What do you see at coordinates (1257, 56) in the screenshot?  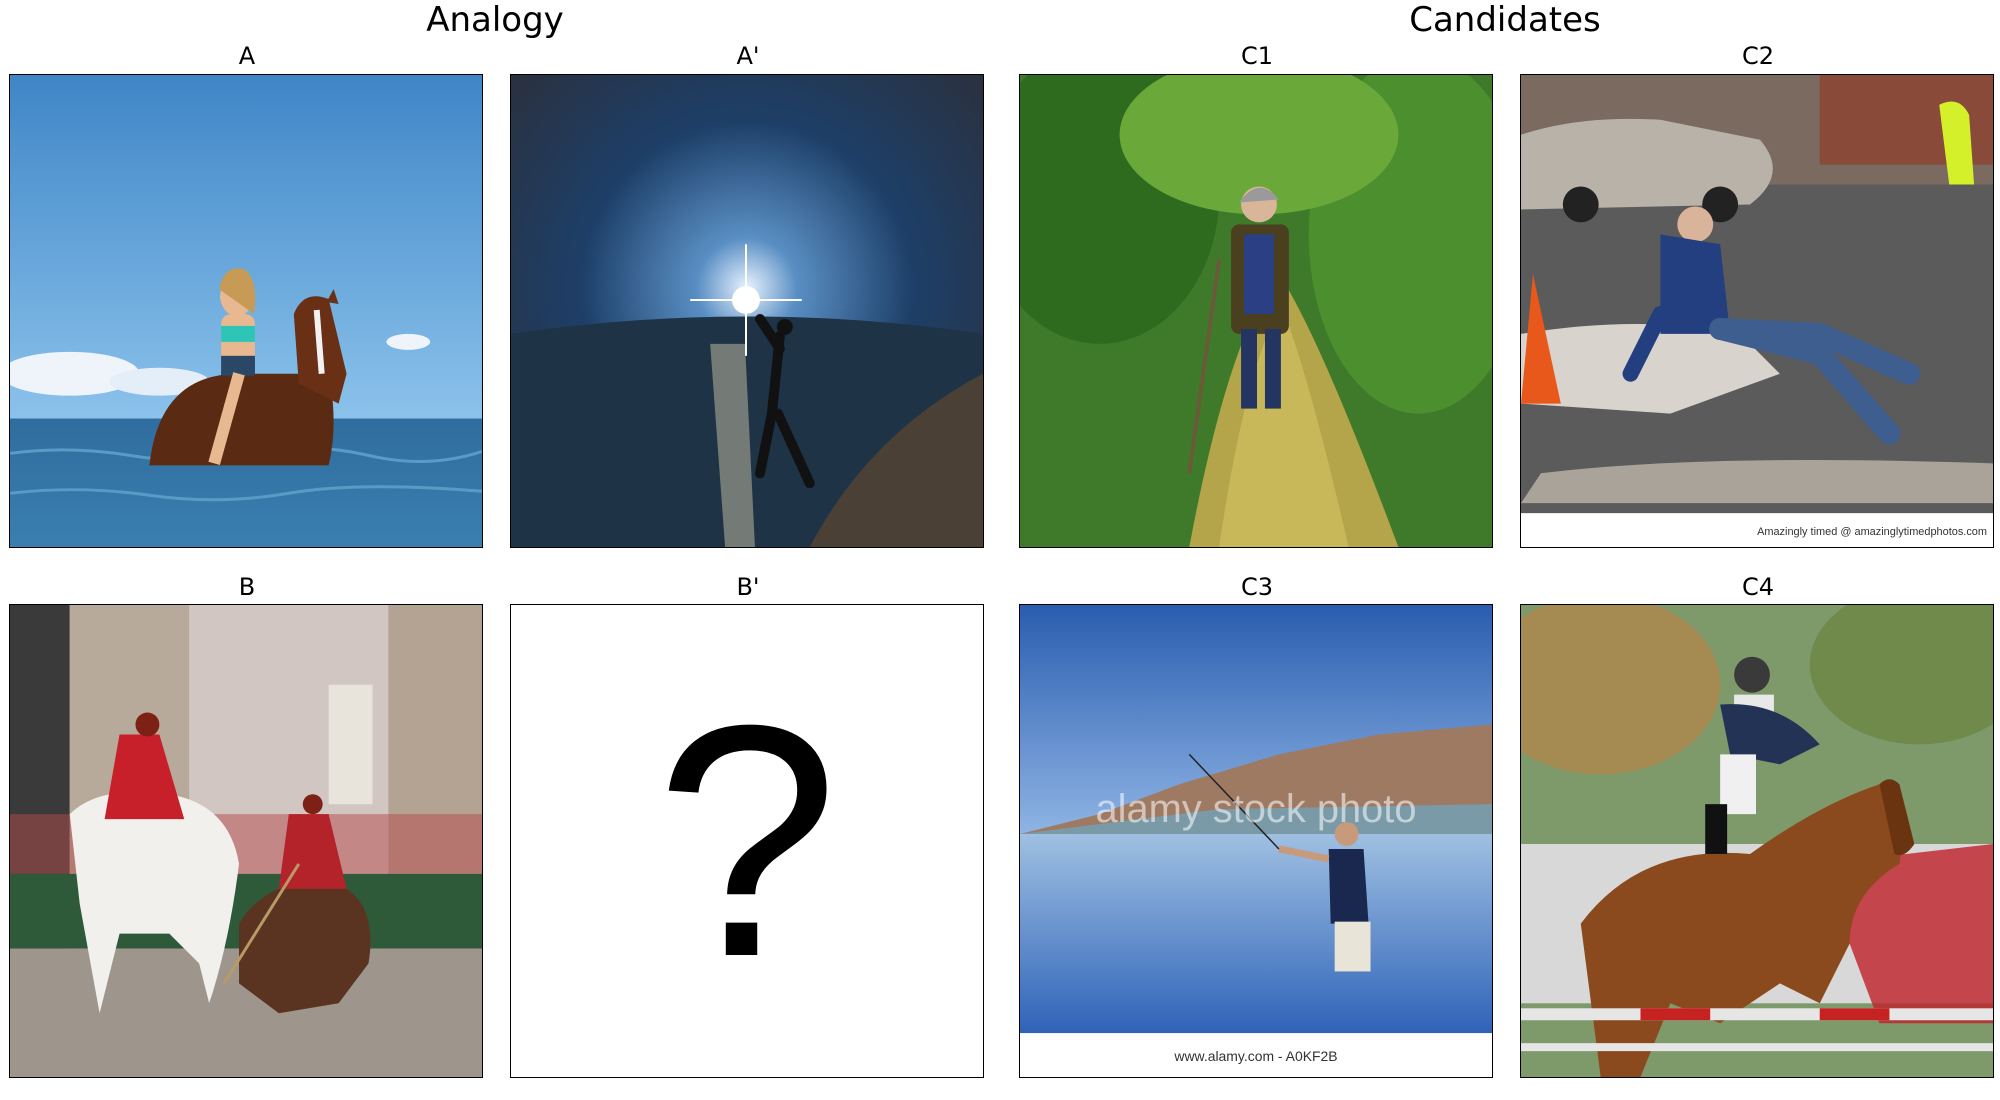 I see `panel-c1-title: C1` at bounding box center [1257, 56].